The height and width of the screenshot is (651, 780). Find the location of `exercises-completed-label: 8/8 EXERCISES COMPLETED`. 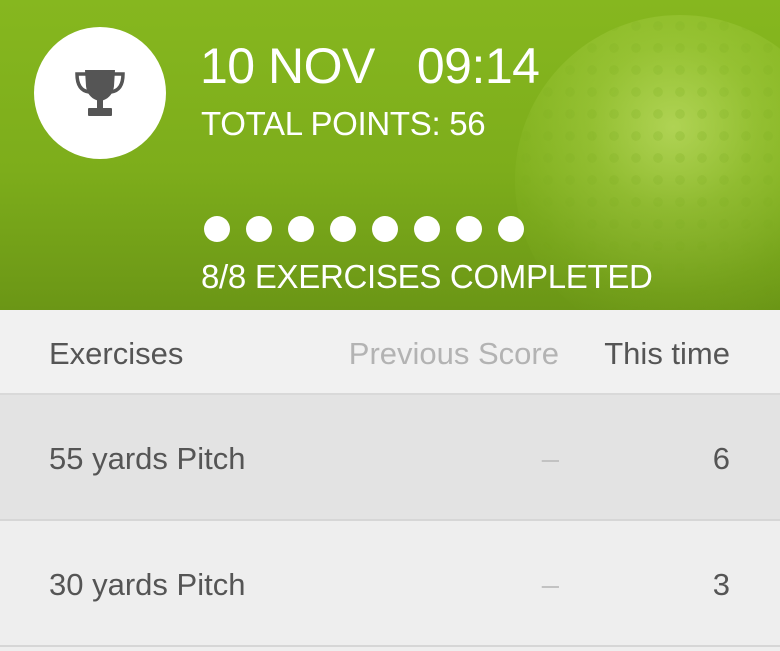

exercises-completed-label: 8/8 EXERCISES COMPLETED is located at coordinates (427, 276).